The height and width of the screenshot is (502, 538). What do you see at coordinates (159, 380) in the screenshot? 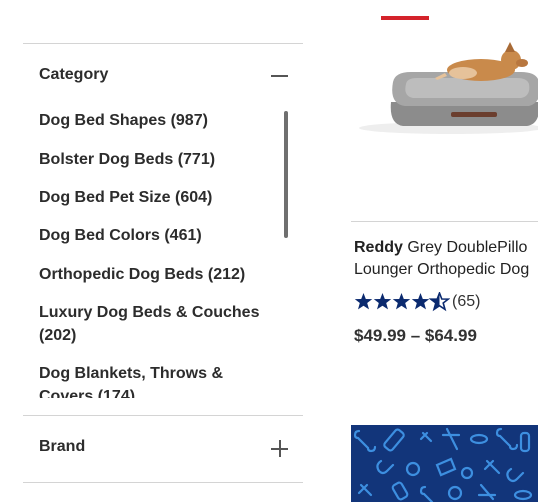
I see `category-item: Dog Blankets, Throws & Covers (174)` at bounding box center [159, 380].